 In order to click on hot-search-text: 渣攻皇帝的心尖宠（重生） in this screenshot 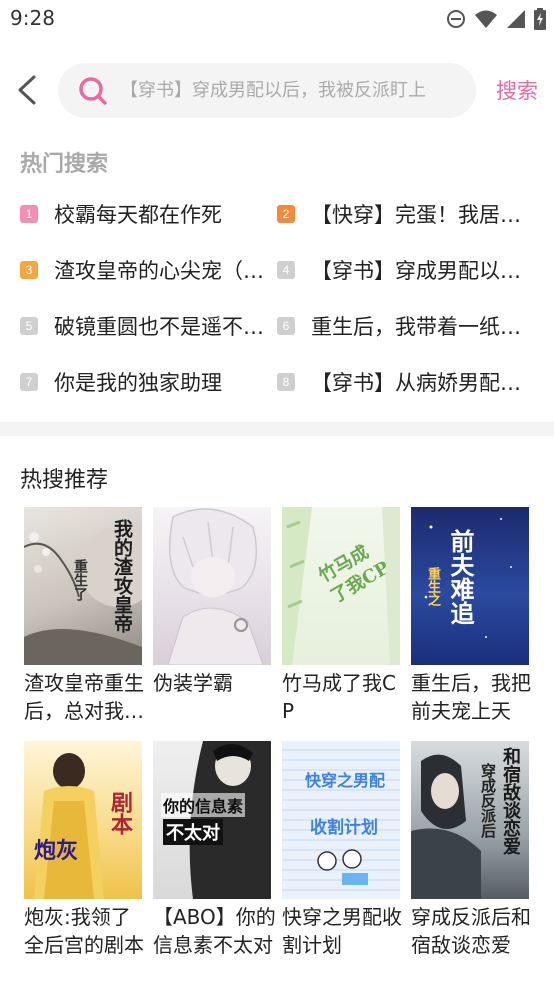, I will do `click(166, 271)`.